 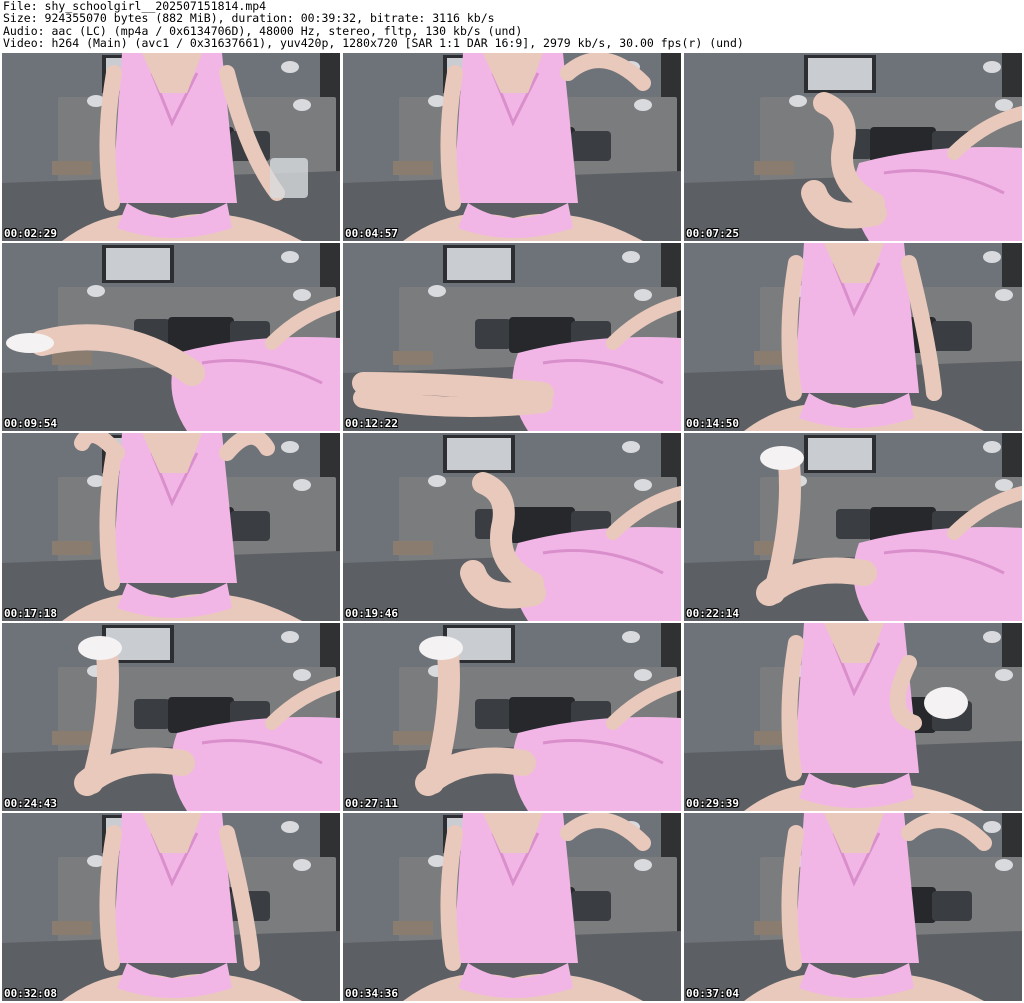 What do you see at coordinates (371, 993) in the screenshot?
I see `thumbnail-timestamp: 00:34:36` at bounding box center [371, 993].